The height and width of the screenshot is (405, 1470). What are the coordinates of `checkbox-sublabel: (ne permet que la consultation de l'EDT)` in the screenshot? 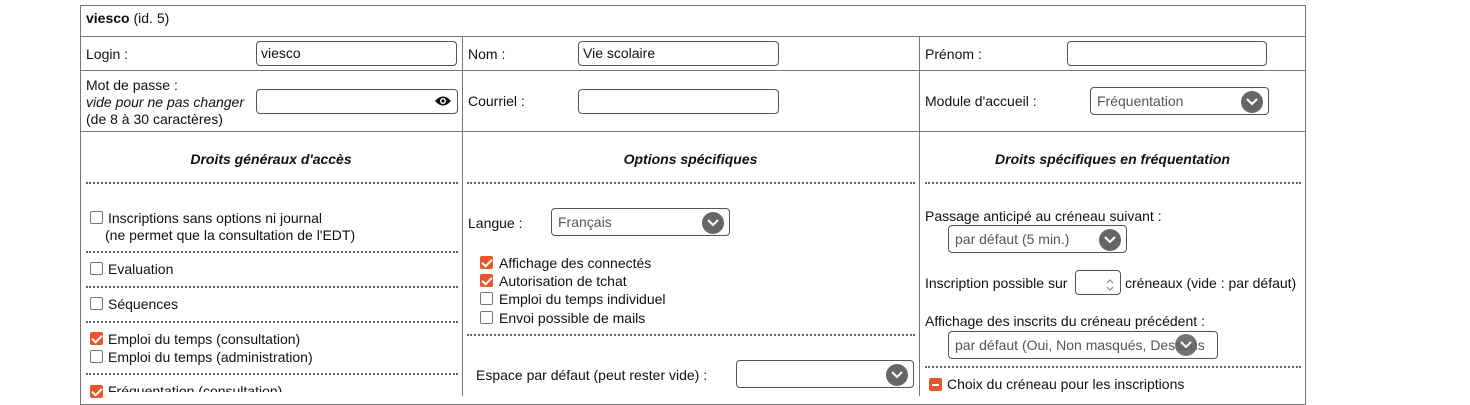 It's located at (230, 235).